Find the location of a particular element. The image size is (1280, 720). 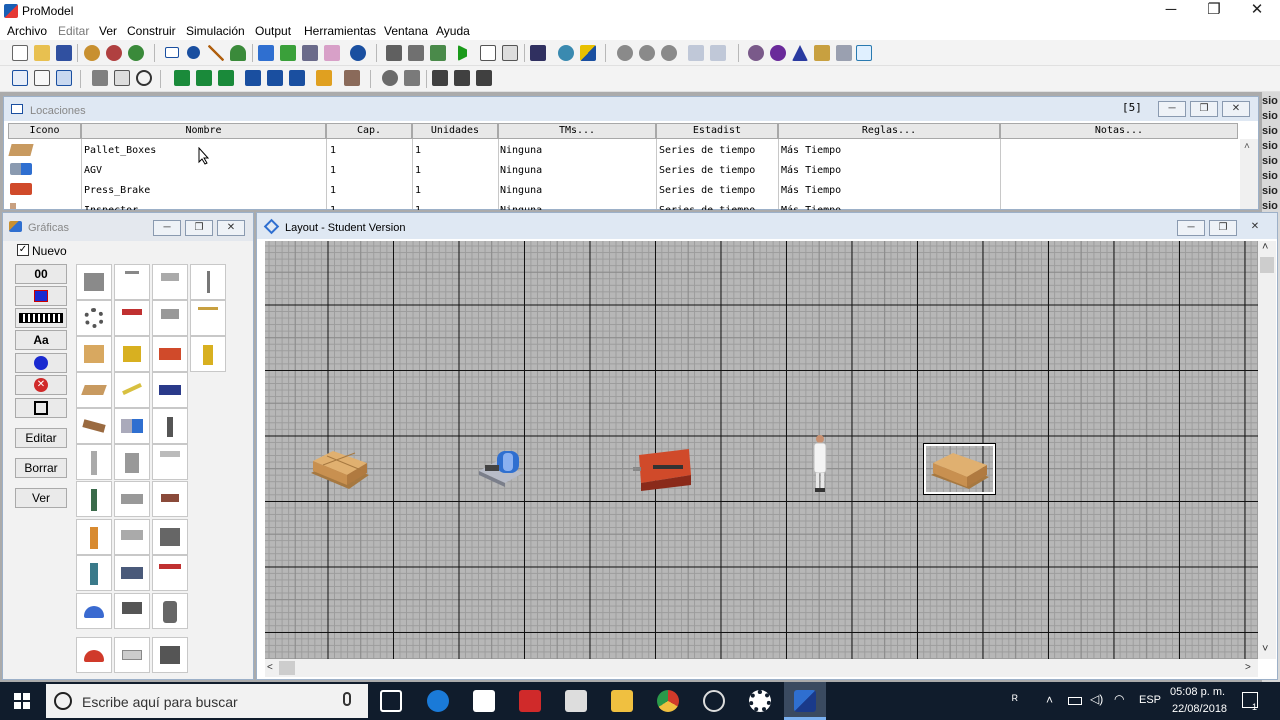

chrome-icon is located at coordinates (668, 701).